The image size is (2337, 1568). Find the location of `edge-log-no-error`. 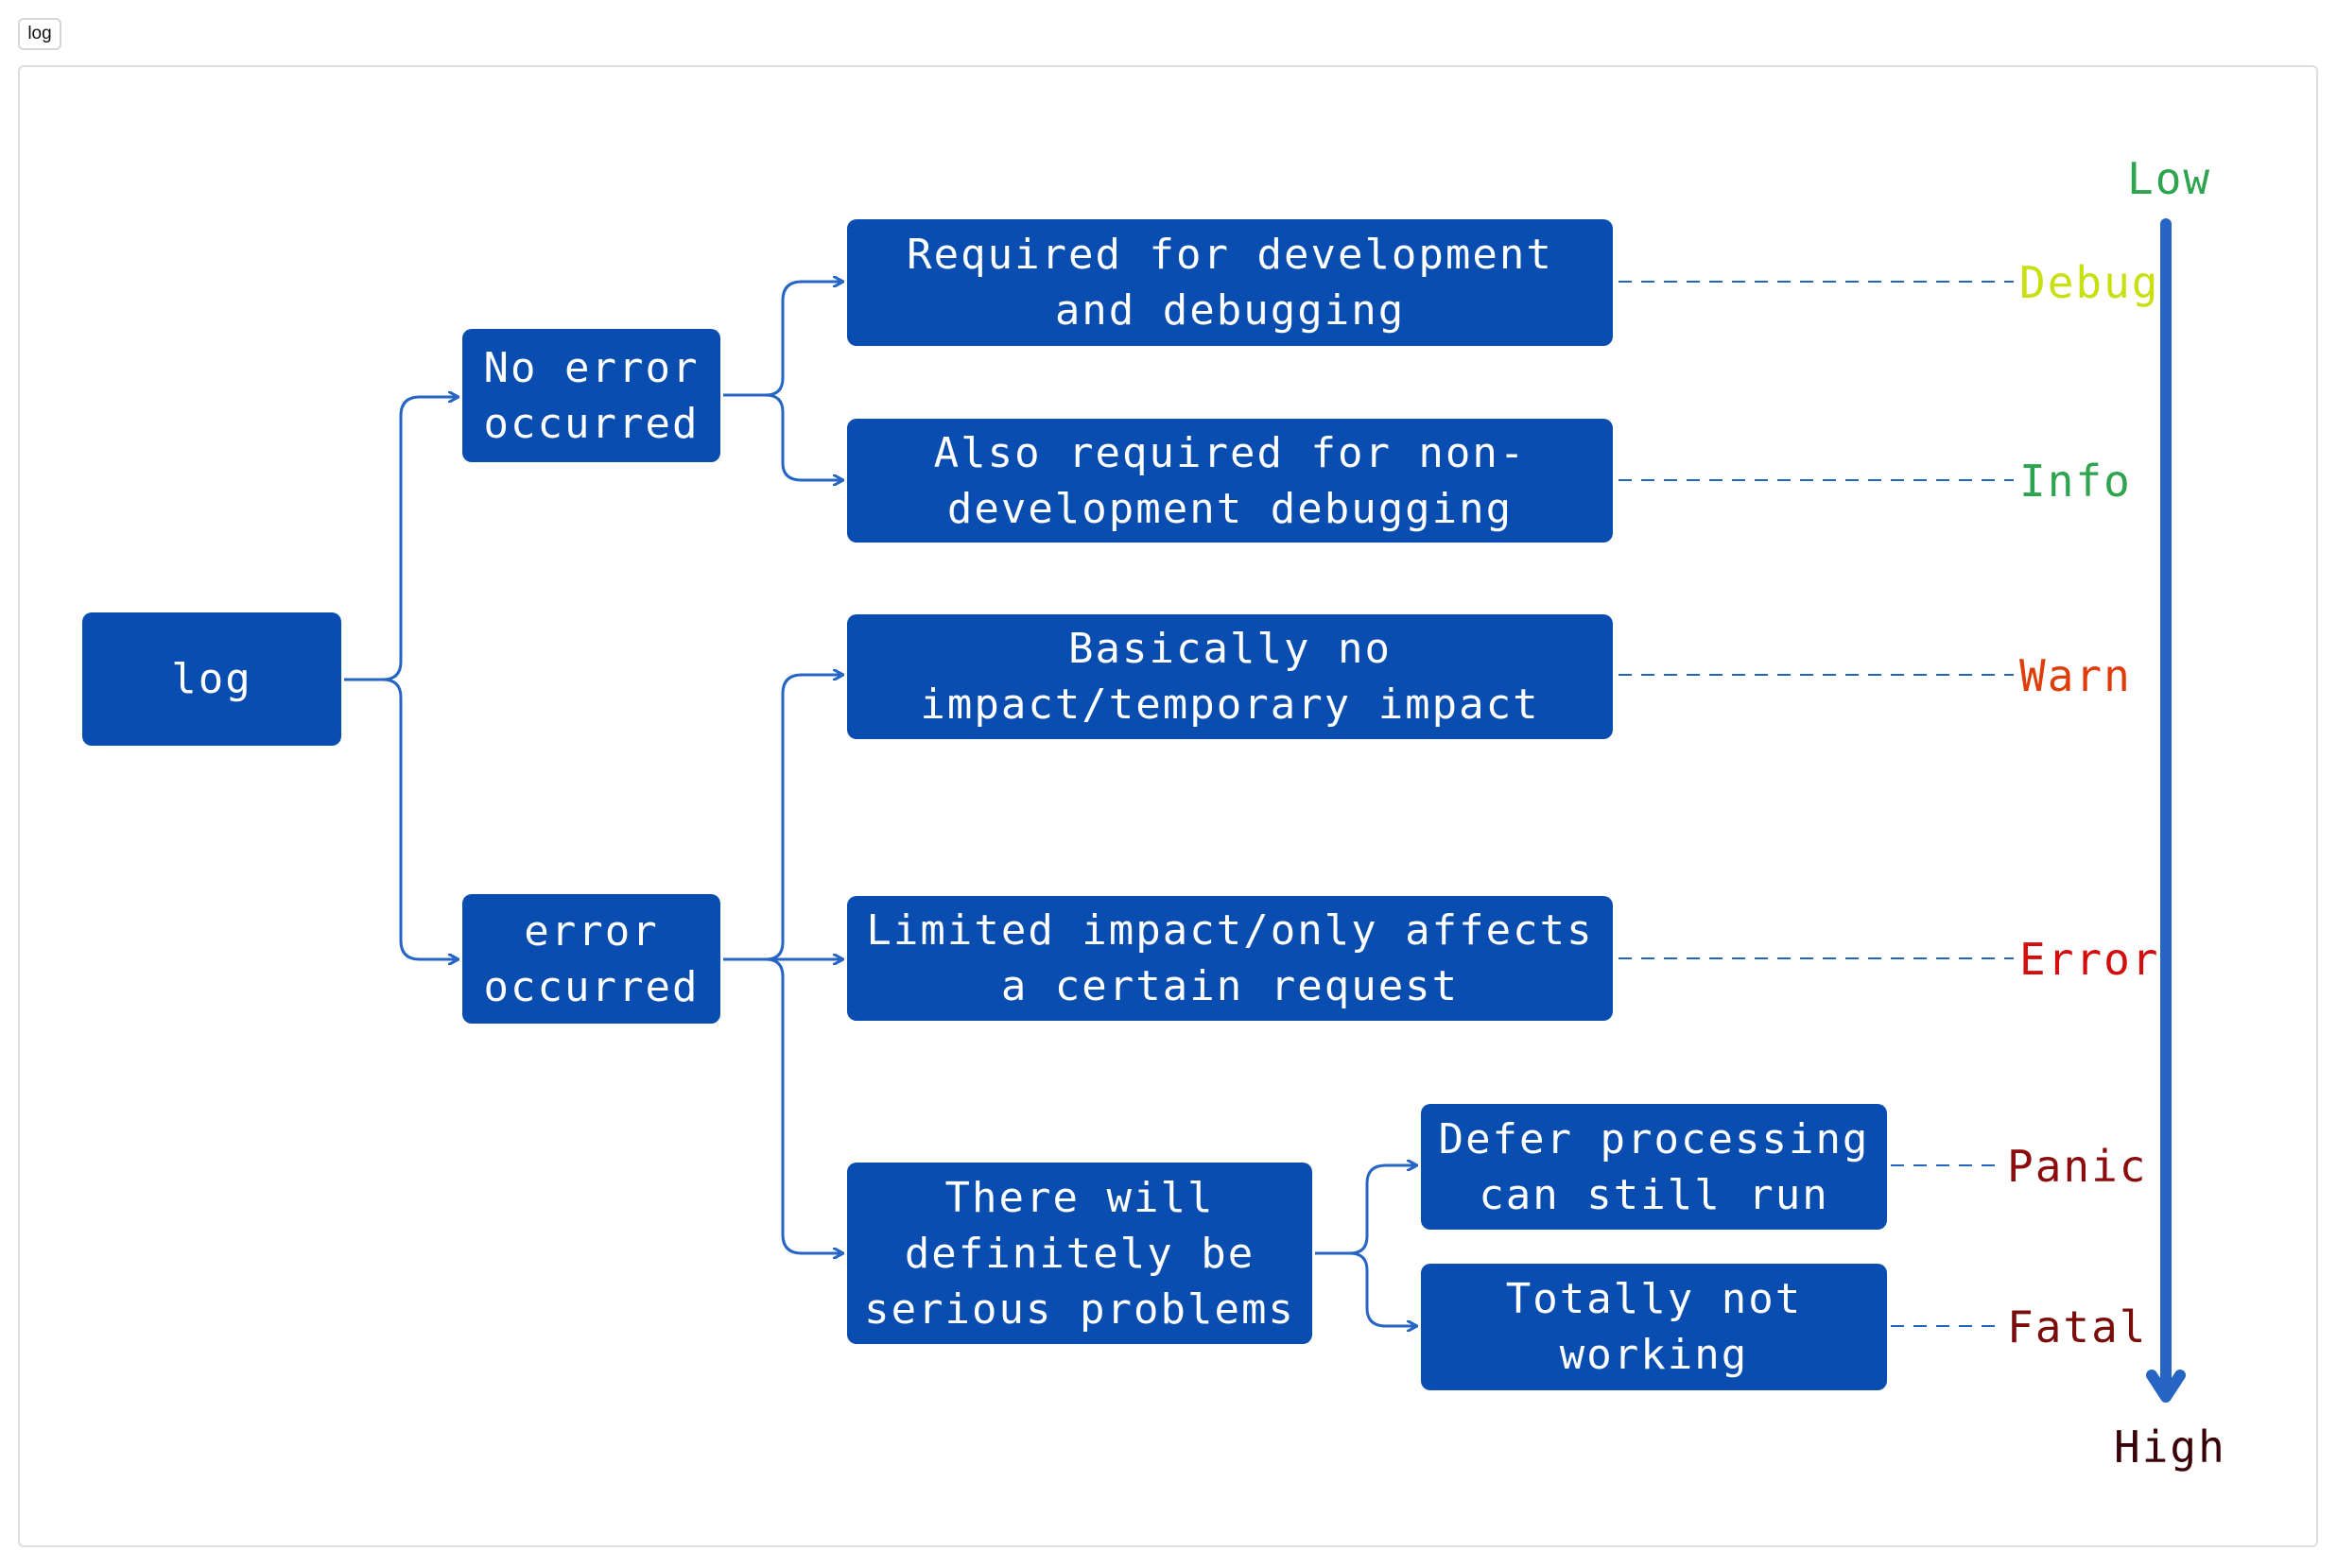

edge-log-no-error is located at coordinates (401, 539).